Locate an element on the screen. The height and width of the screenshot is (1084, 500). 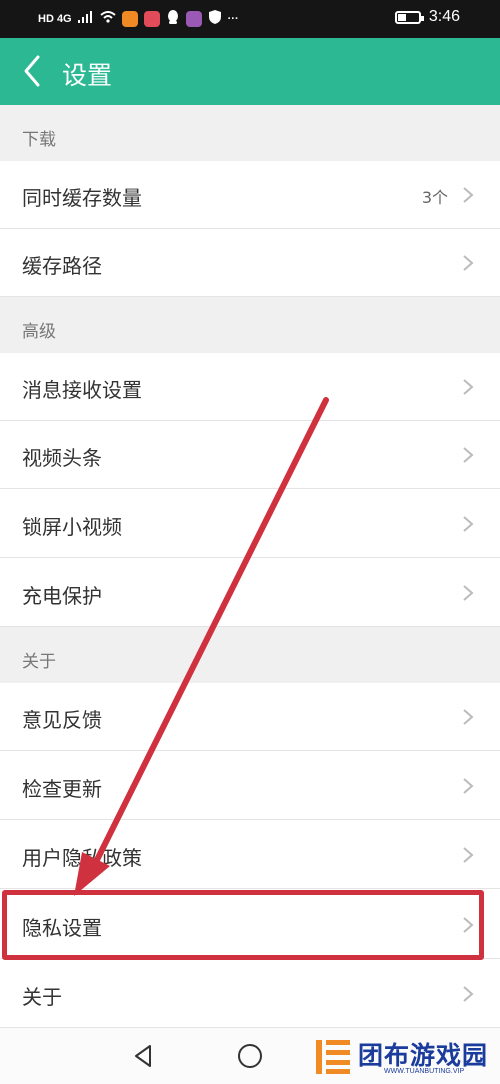
app-header: 设置 is located at coordinates (250, 71).